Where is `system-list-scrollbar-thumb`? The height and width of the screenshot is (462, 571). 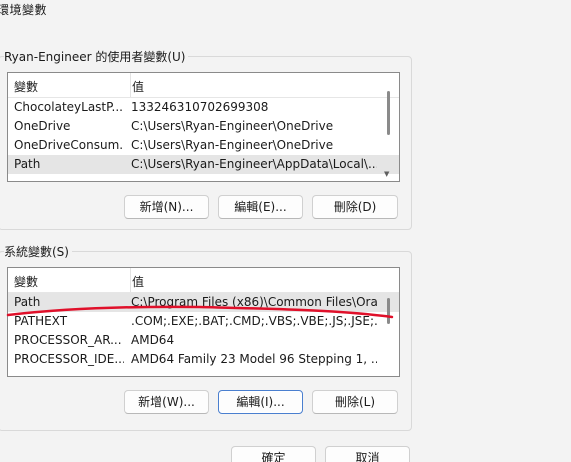
system-list-scrollbar-thumb is located at coordinates (388, 311).